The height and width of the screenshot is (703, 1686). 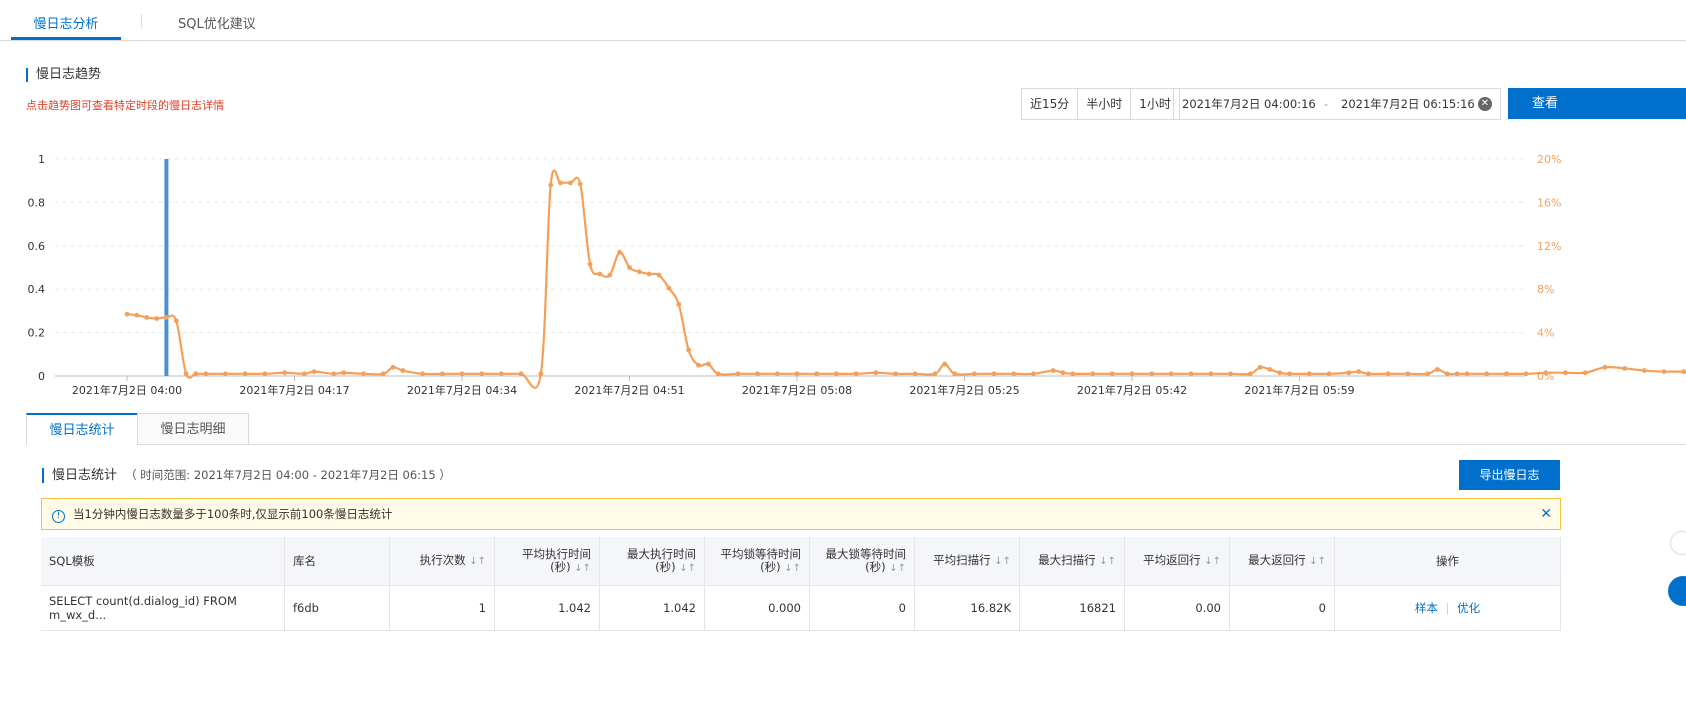 I want to click on col-avg-return-rows: 平均返回行 ↓↑, so click(x=1177, y=561).